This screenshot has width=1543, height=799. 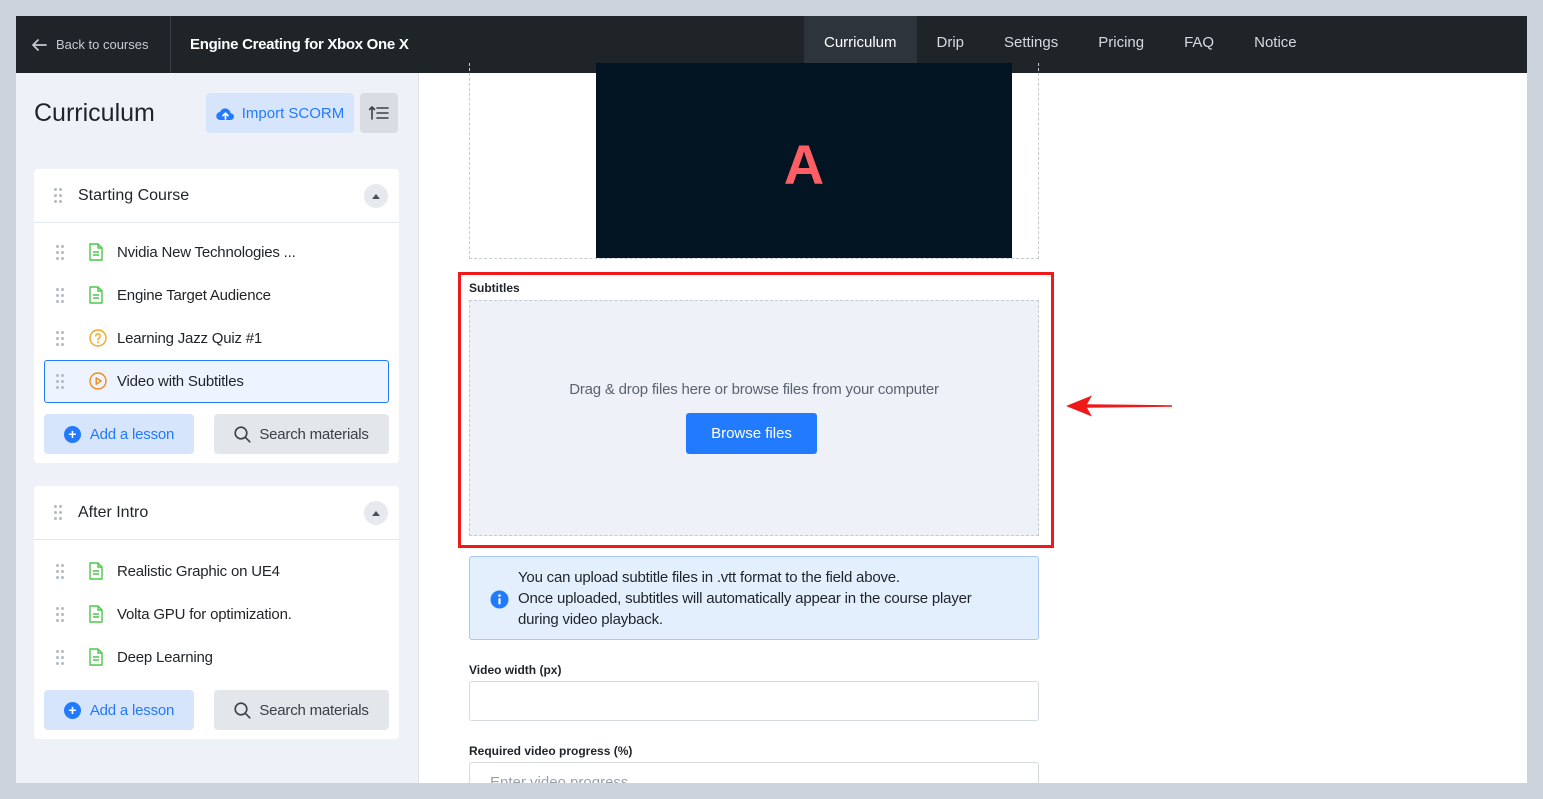 I want to click on video-thumbnail: A, so click(x=804, y=160).